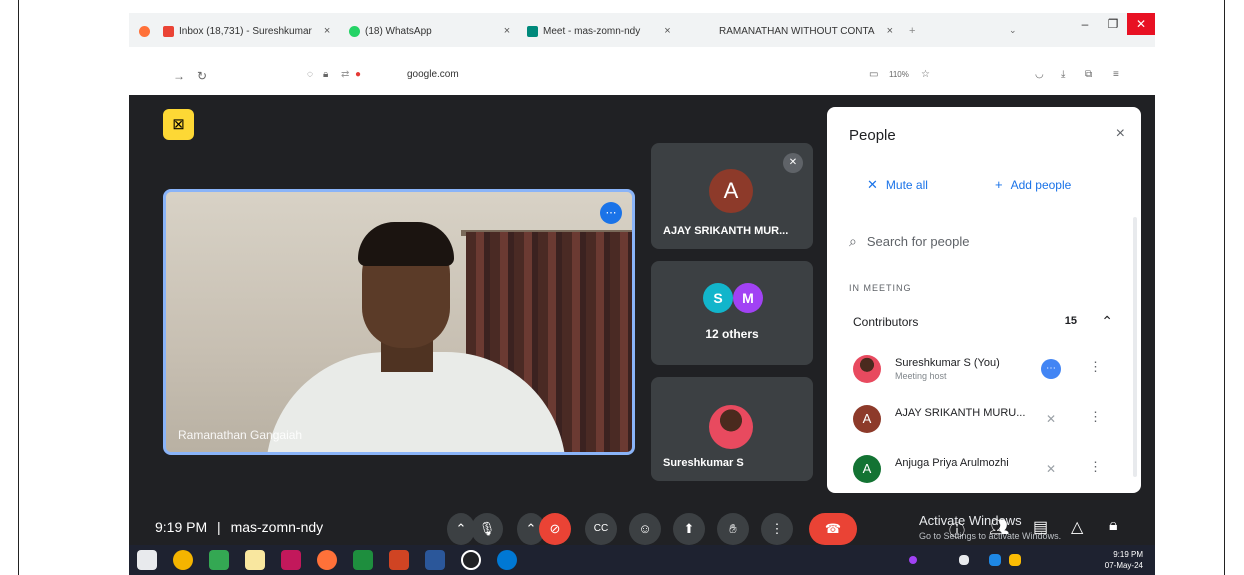 This screenshot has height=575, width=1244. I want to click on add-people-label: Add people, so click(1041, 184).